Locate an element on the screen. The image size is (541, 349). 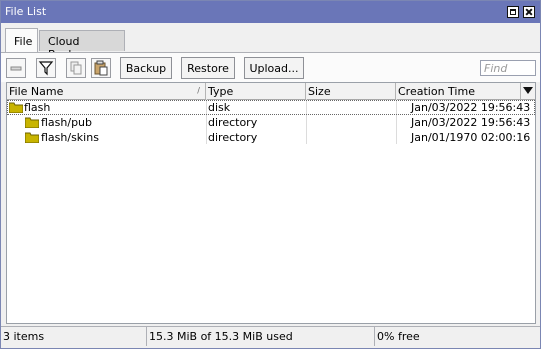
filter-button is located at coordinates (46, 68).